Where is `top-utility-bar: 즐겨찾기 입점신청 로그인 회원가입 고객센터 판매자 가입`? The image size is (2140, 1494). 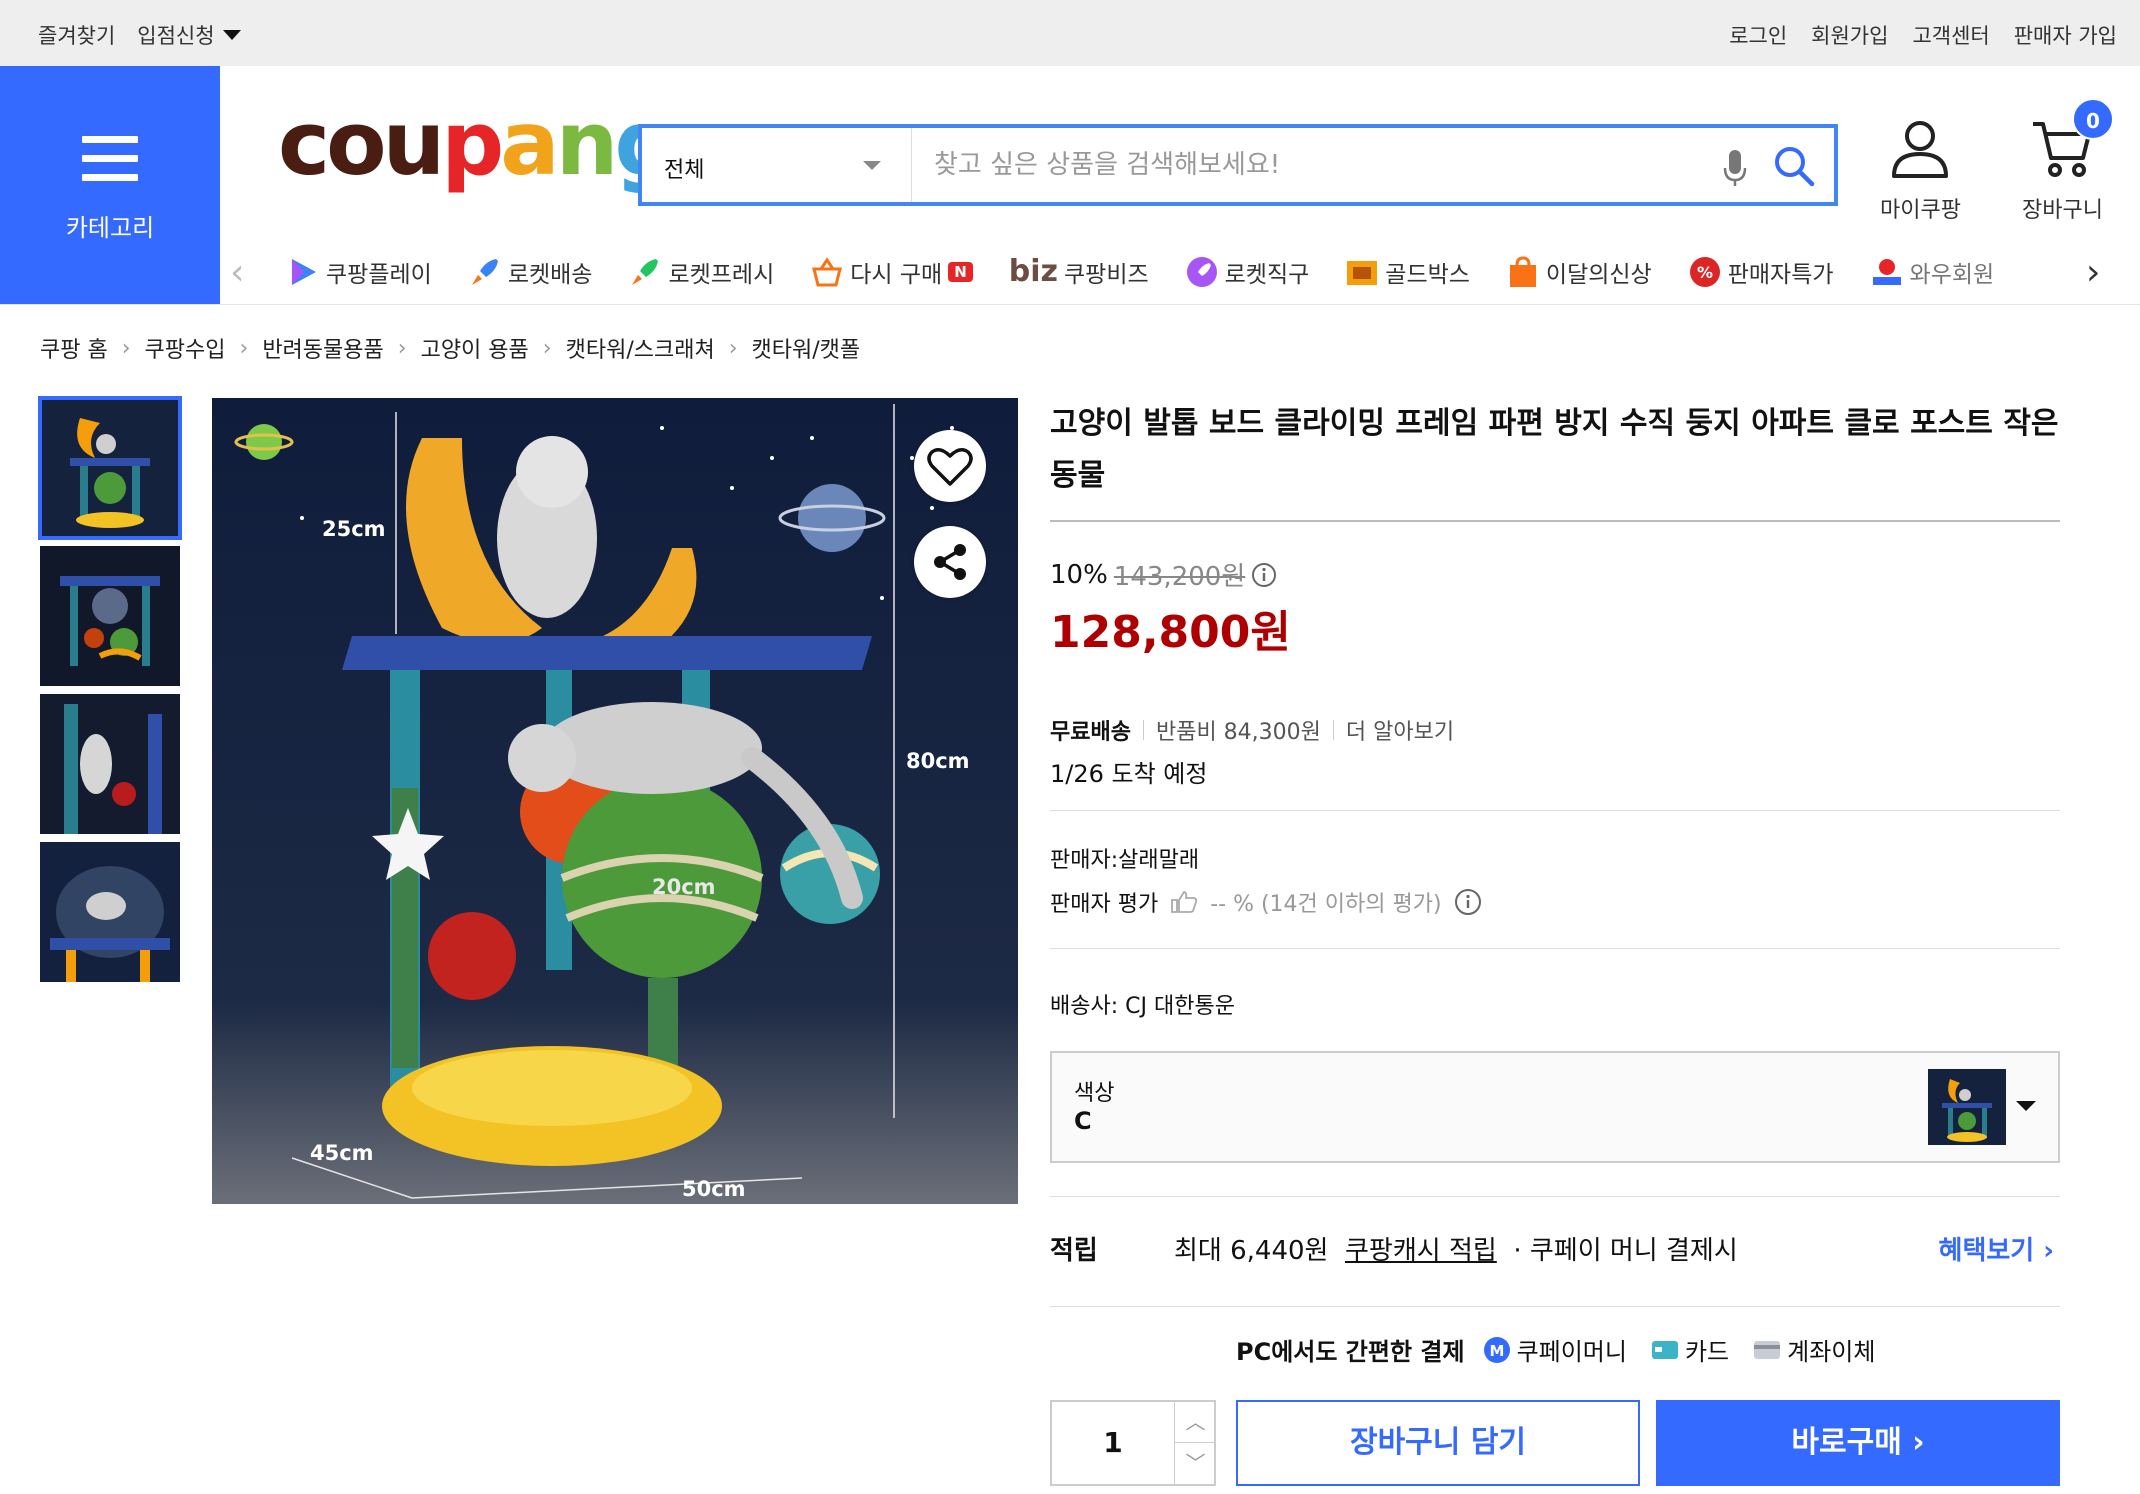 top-utility-bar: 즐겨찾기 입점신청 로그인 회원가입 고객센터 판매자 가입 is located at coordinates (1070, 33).